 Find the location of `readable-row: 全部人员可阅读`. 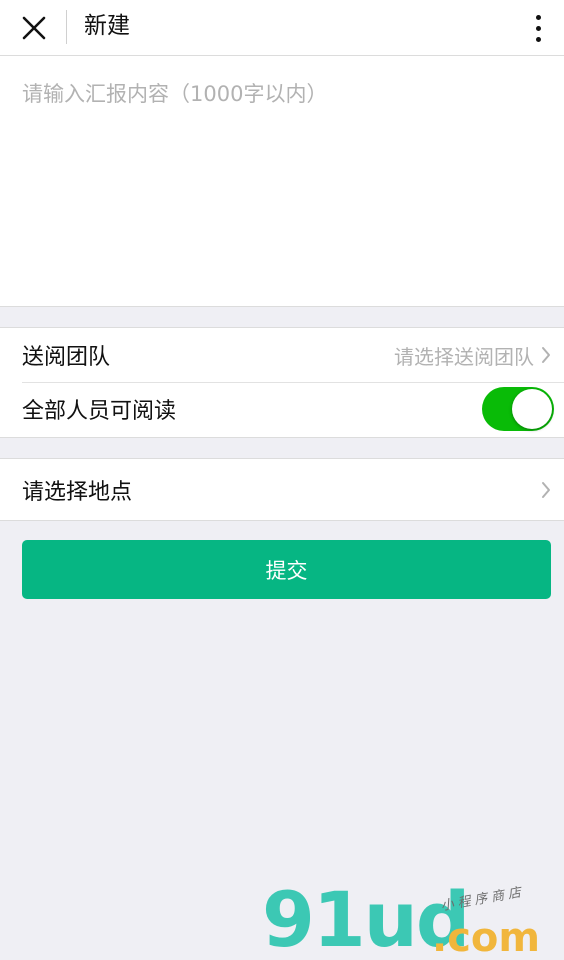

readable-row: 全部人员可阅读 is located at coordinates (282, 409).